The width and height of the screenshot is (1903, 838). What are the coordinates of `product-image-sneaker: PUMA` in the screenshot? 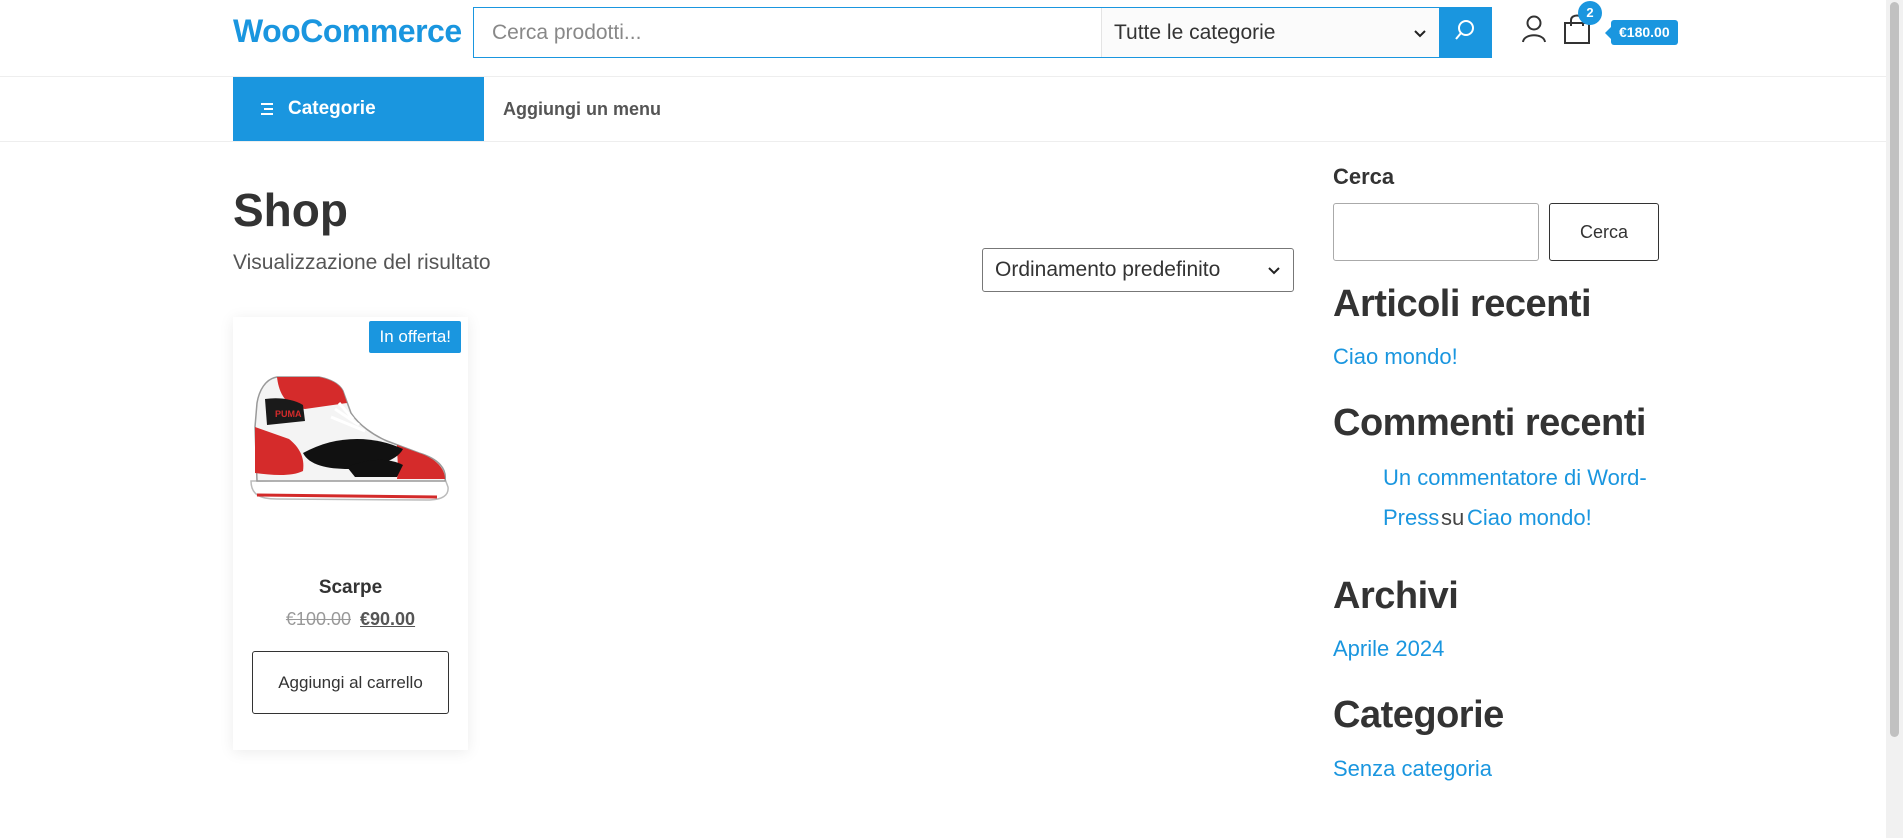 It's located at (350, 449).